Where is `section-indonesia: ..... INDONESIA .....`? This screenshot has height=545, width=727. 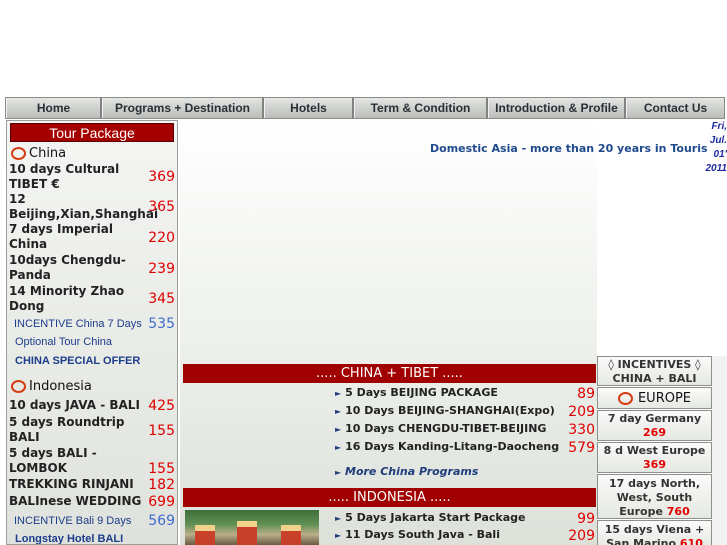
section-indonesia: ..... INDONESIA ..... is located at coordinates (389, 497).